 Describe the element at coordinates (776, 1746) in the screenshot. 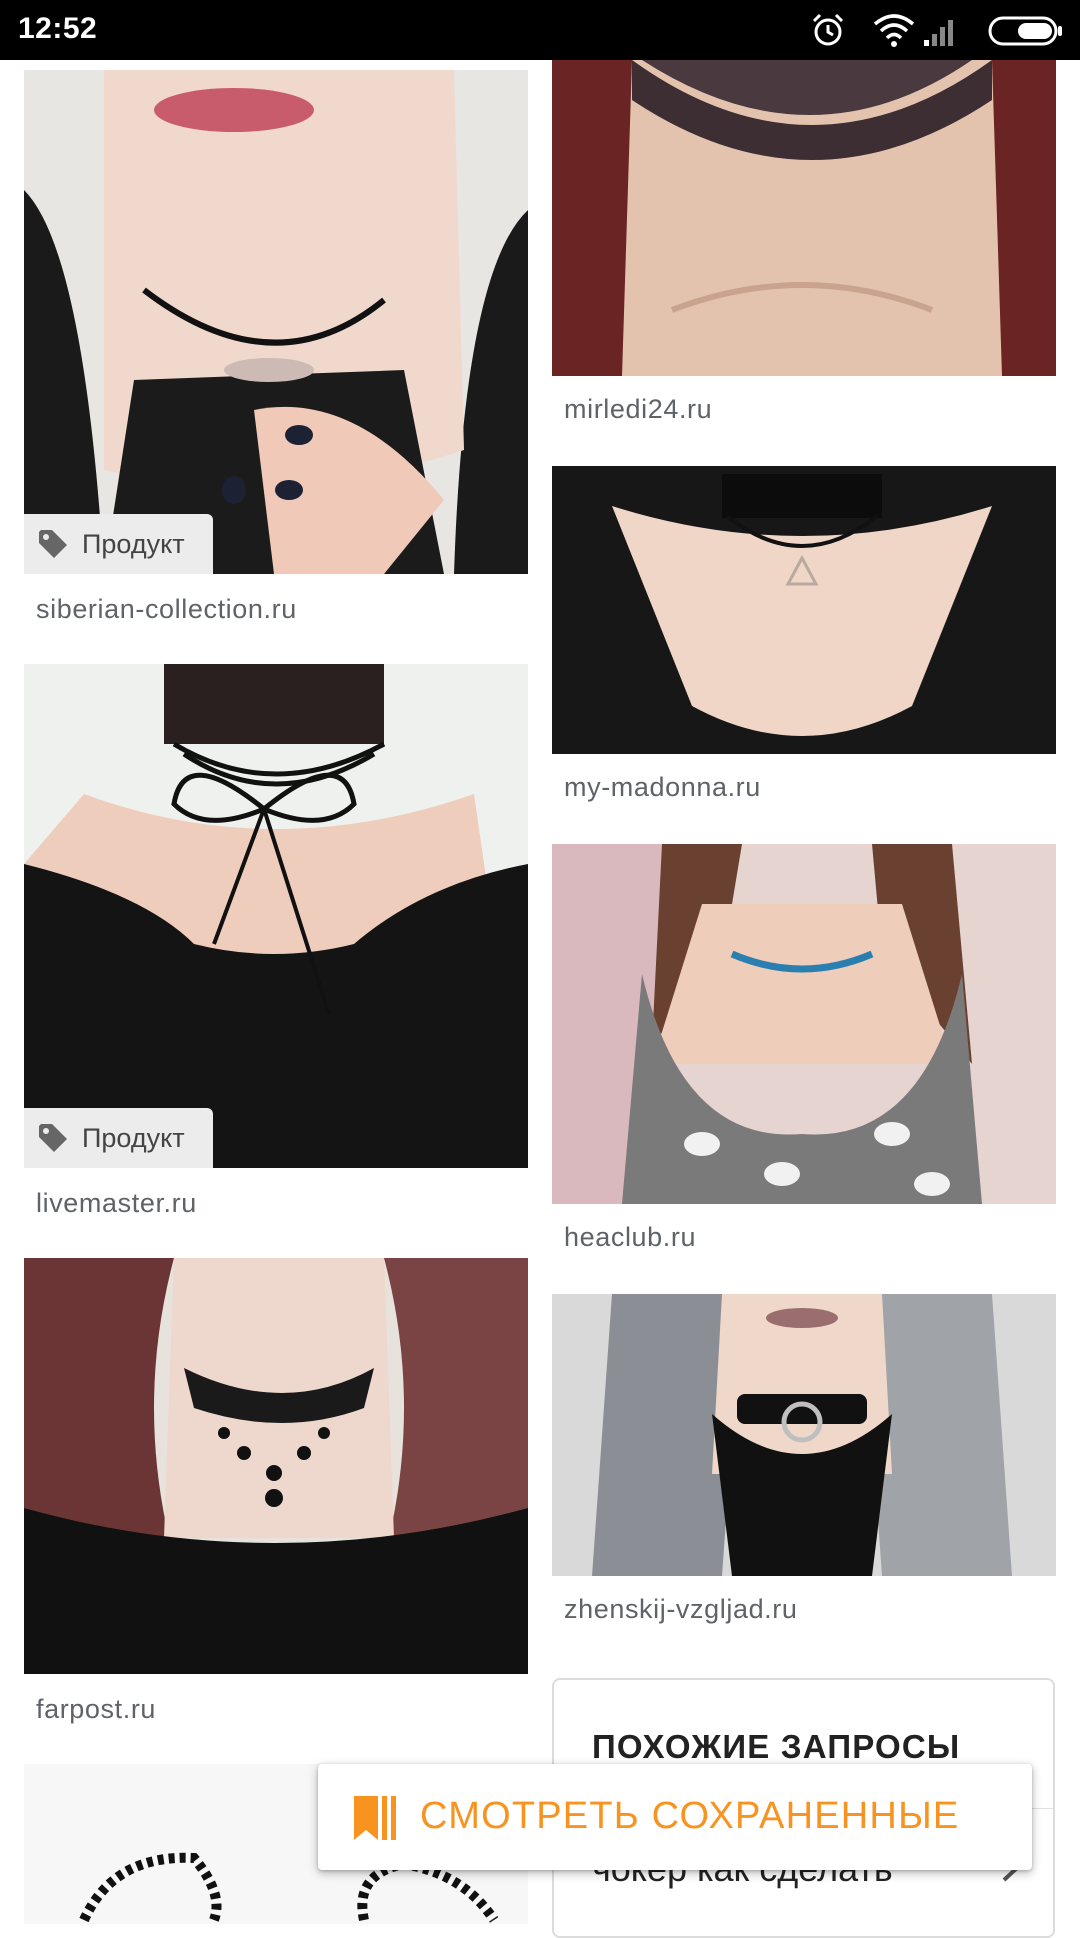

I see `related-searches-title: ПОХОЖИЕ ЗАПРОСЫ` at that location.